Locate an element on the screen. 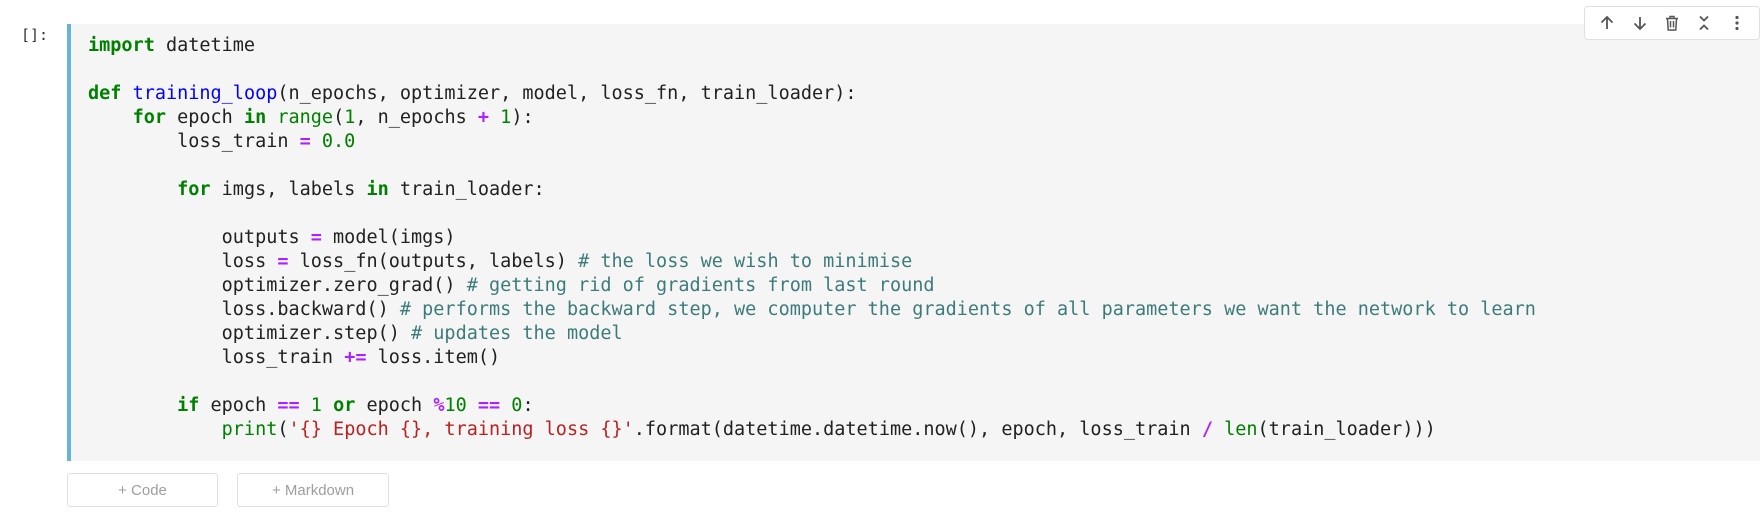 This screenshot has width=1760, height=512. cell-toolbar is located at coordinates (1672, 23).